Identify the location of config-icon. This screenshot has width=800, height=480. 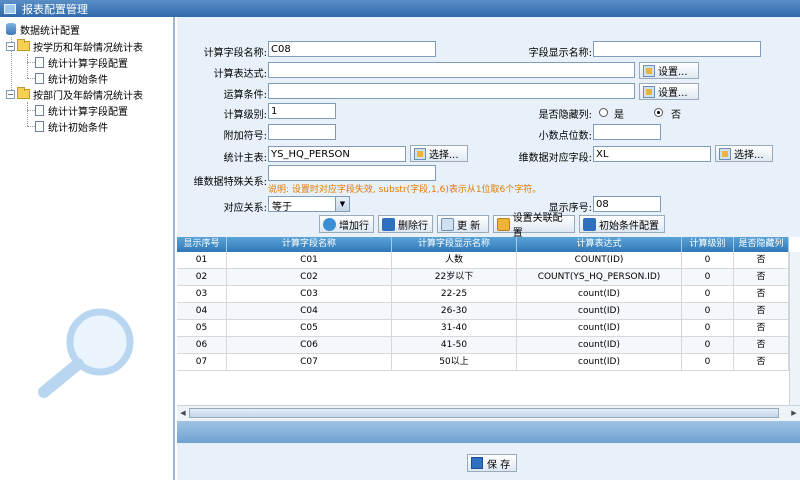
(589, 224).